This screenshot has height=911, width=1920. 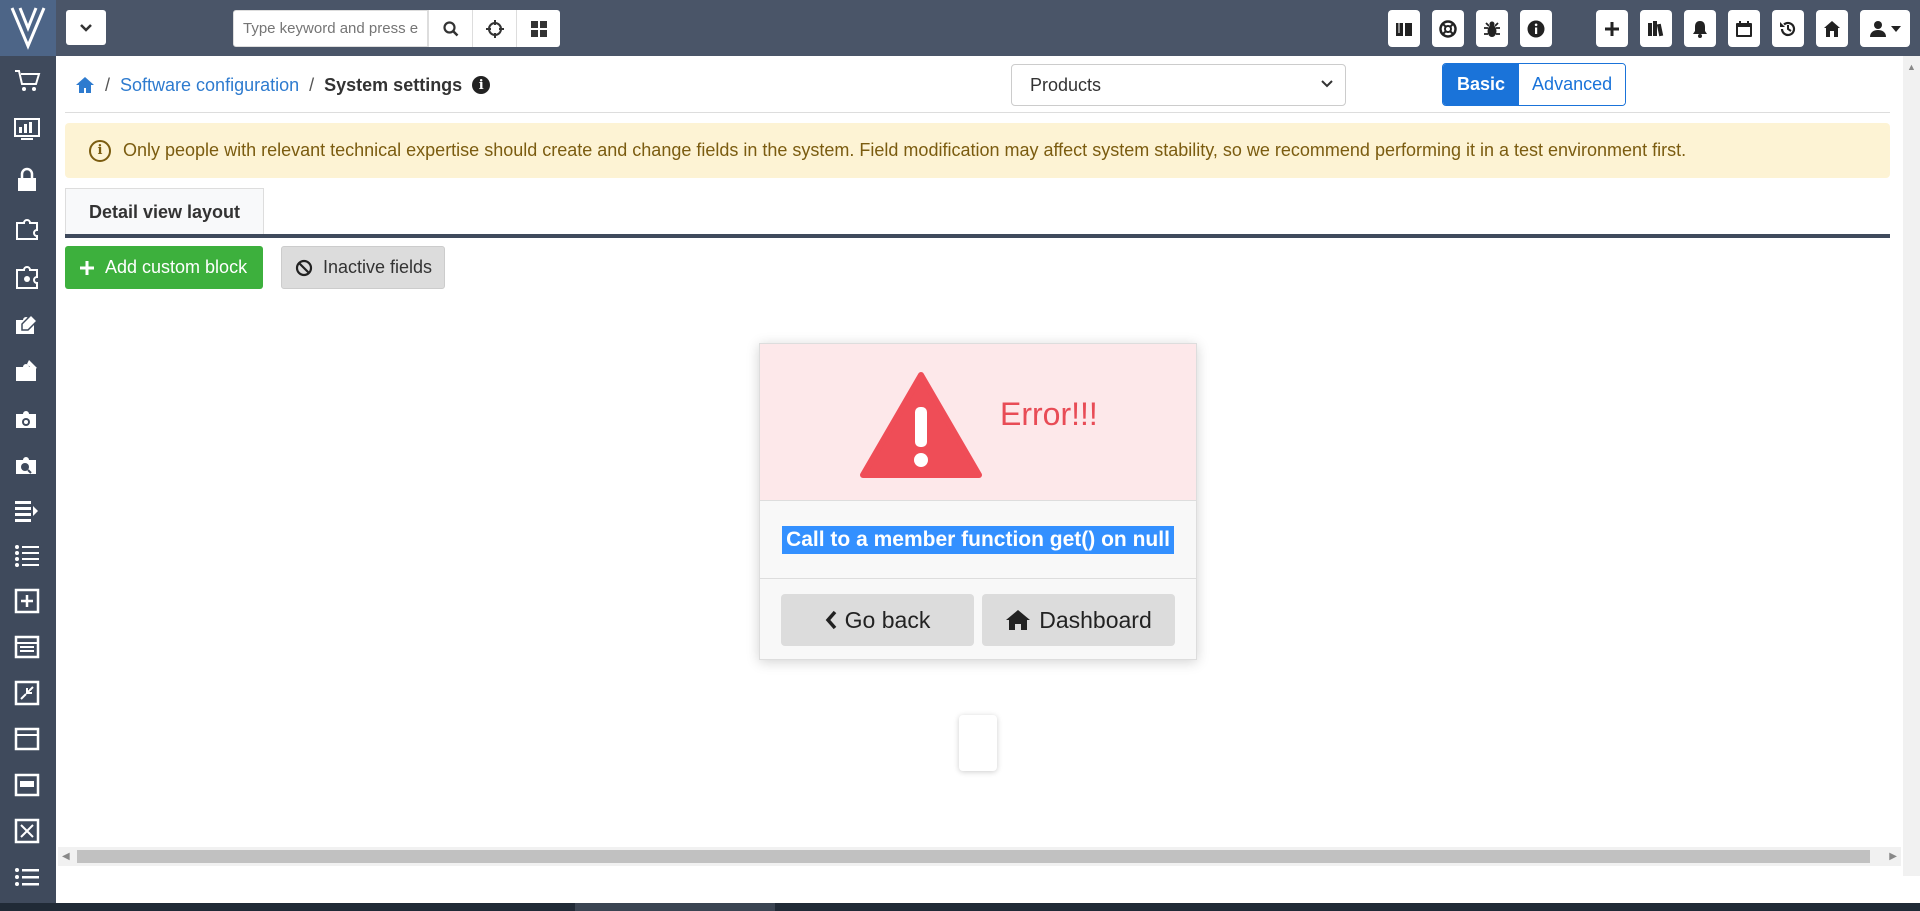 I want to click on go-back-button: Go back, so click(x=877, y=620).